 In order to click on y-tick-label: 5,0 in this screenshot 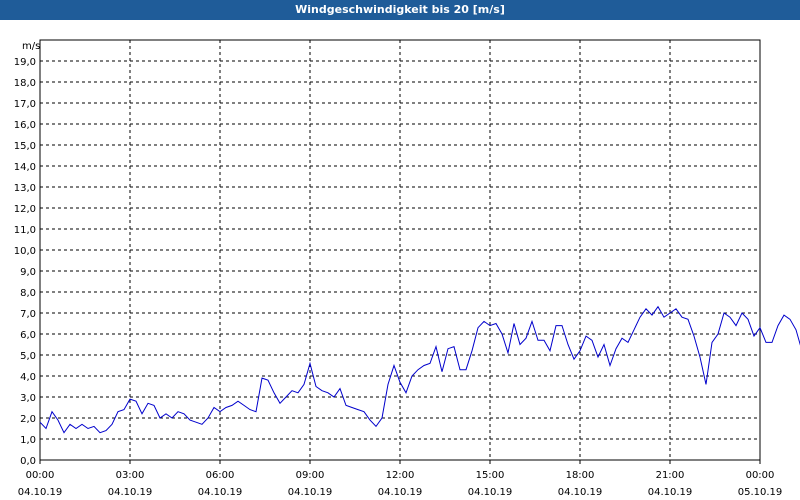, I will do `click(28, 356)`.